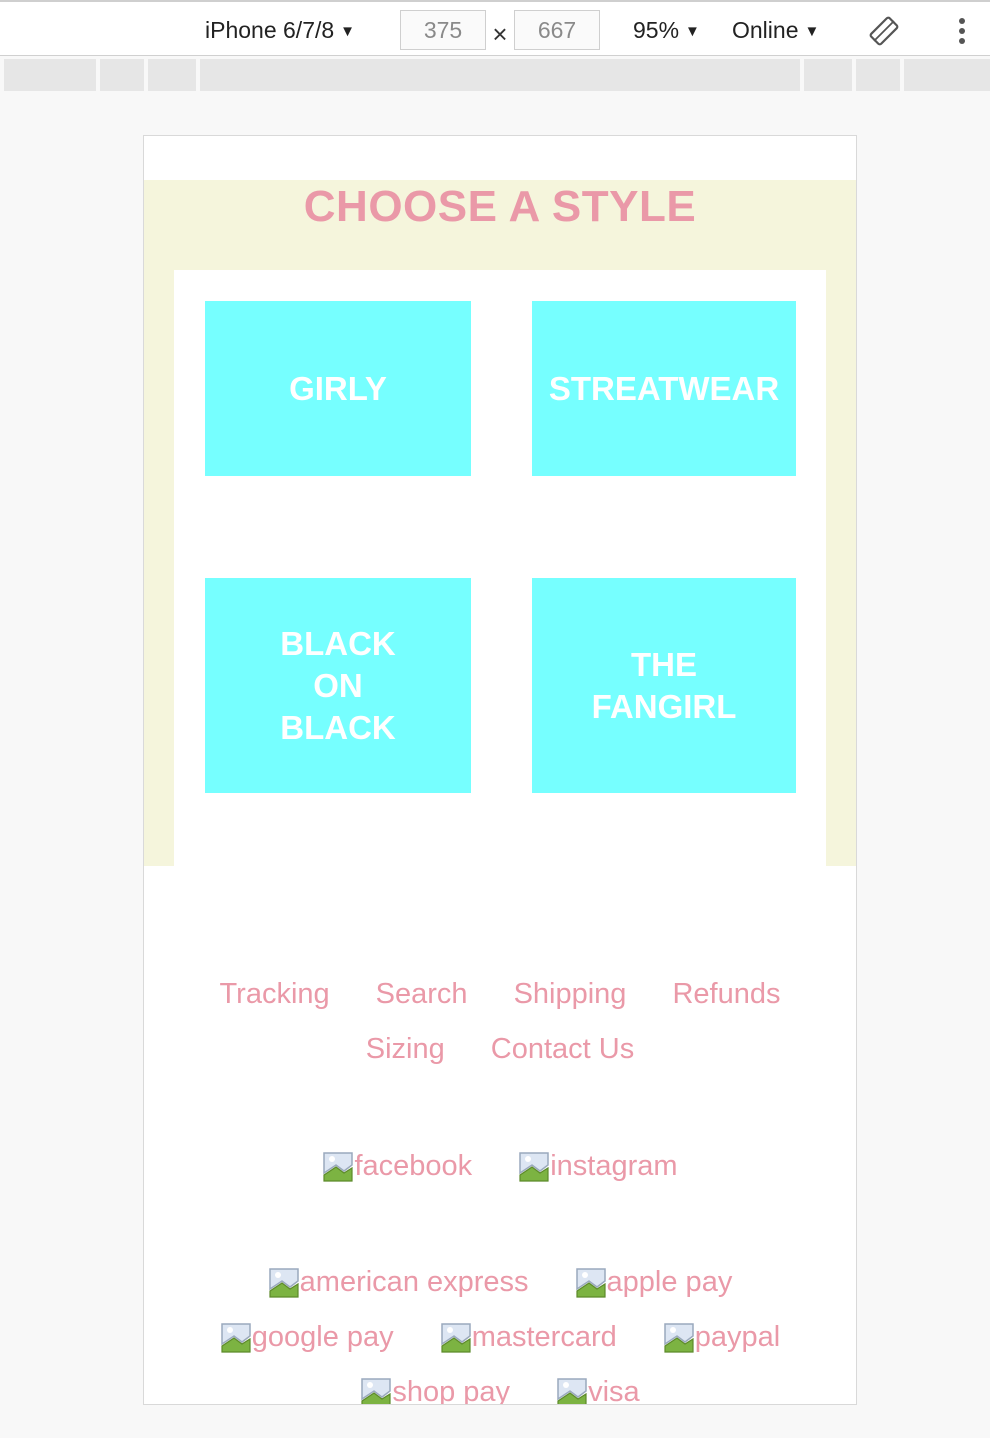  What do you see at coordinates (664, 388) in the screenshot?
I see `style-card-streatwear: STREATWEAR` at bounding box center [664, 388].